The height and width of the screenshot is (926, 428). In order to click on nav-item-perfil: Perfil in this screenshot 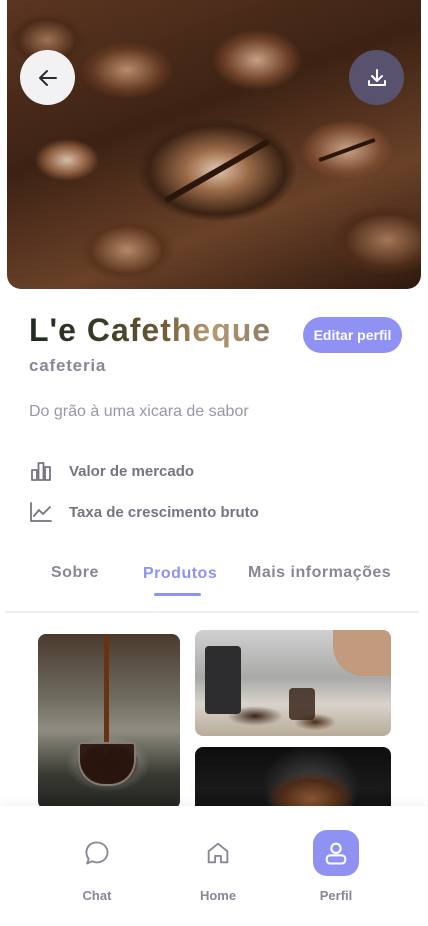, I will do `click(336, 854)`.